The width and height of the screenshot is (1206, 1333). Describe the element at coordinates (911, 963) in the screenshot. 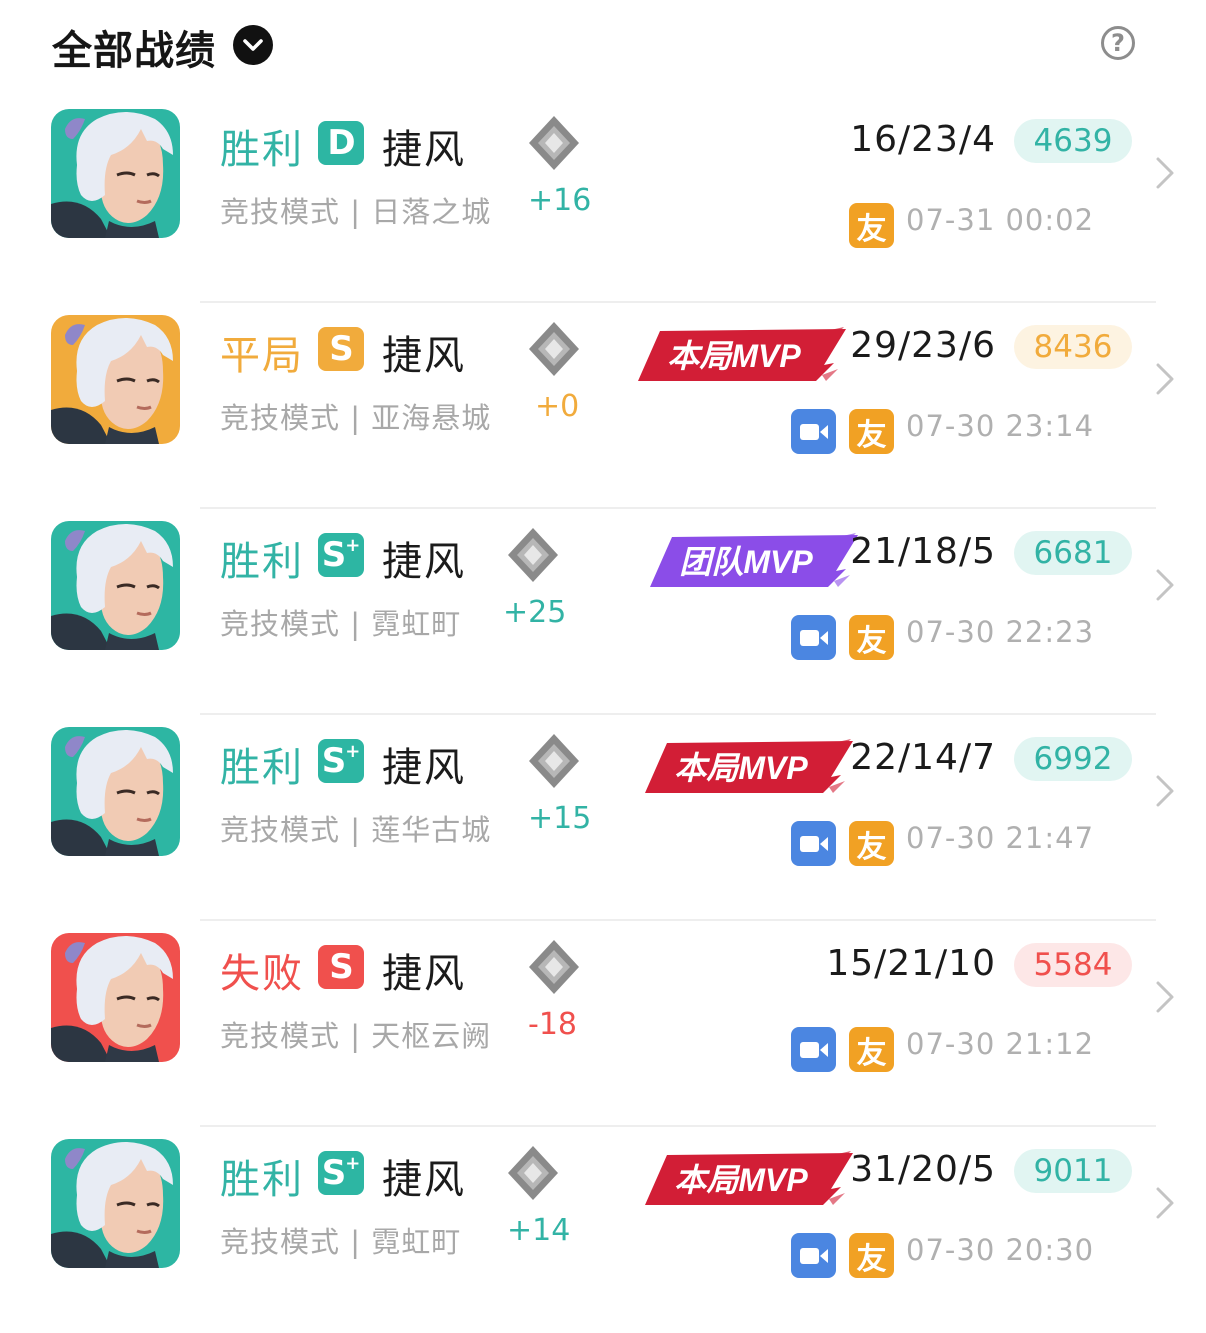

I see `kda-stat: 15/21/10` at that location.